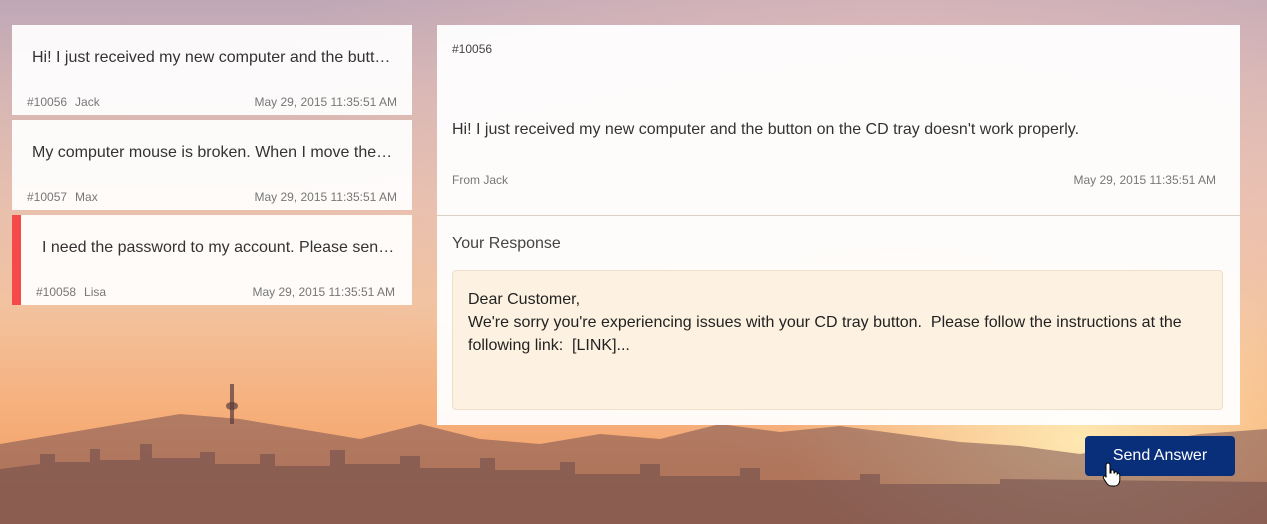 The height and width of the screenshot is (524, 1267). Describe the element at coordinates (47, 197) in the screenshot. I see `ticket-id: #10057` at that location.